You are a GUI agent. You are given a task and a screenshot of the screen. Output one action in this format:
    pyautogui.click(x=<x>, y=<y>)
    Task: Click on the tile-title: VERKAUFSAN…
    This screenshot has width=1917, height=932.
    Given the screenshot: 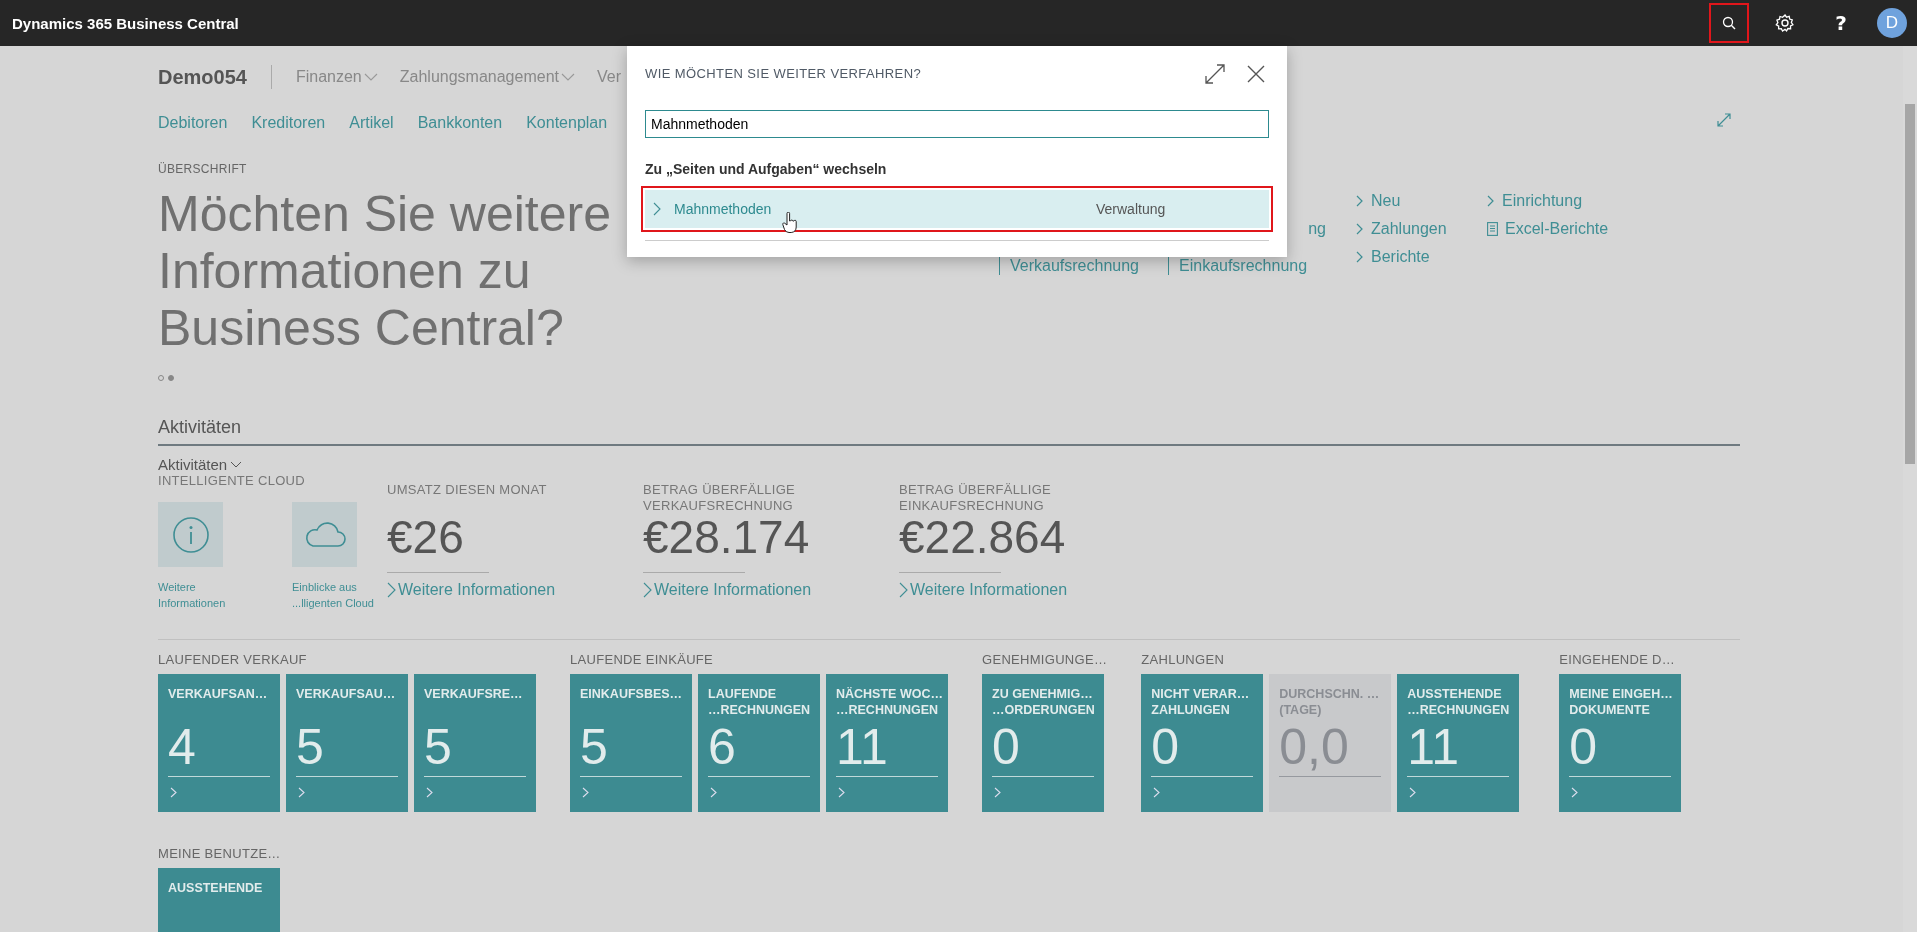 What is the action you would take?
    pyautogui.click(x=218, y=694)
    